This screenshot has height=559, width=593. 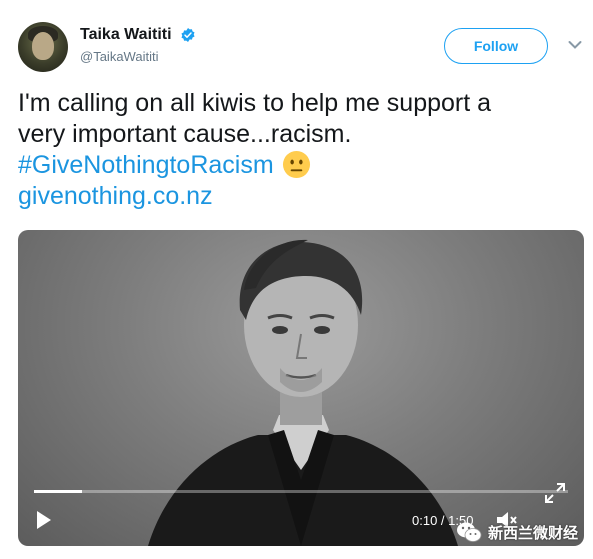 I want to click on wechat-icon, so click(x=469, y=532).